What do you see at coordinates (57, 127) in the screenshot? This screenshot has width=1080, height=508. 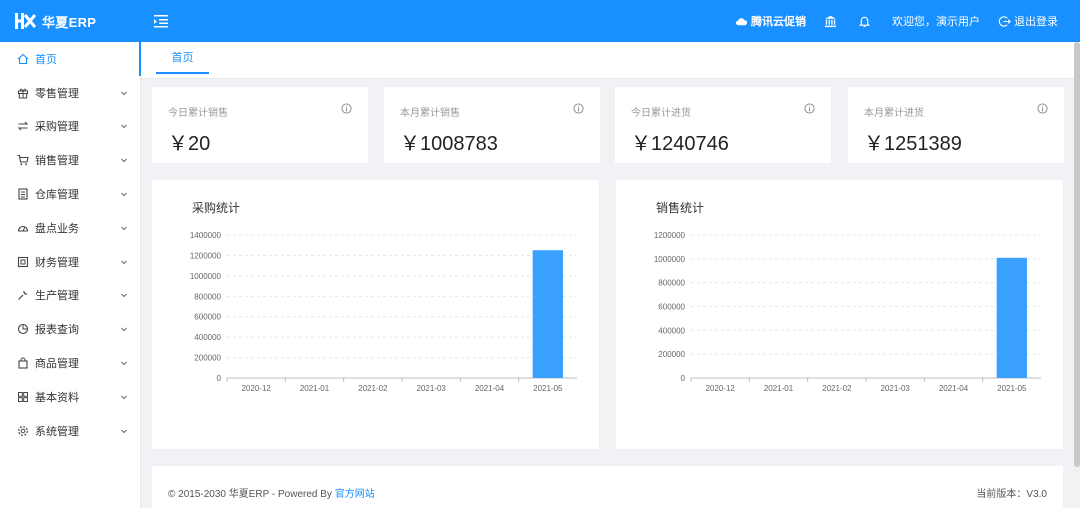 I see `sidebar-item-label: 采购管理` at bounding box center [57, 127].